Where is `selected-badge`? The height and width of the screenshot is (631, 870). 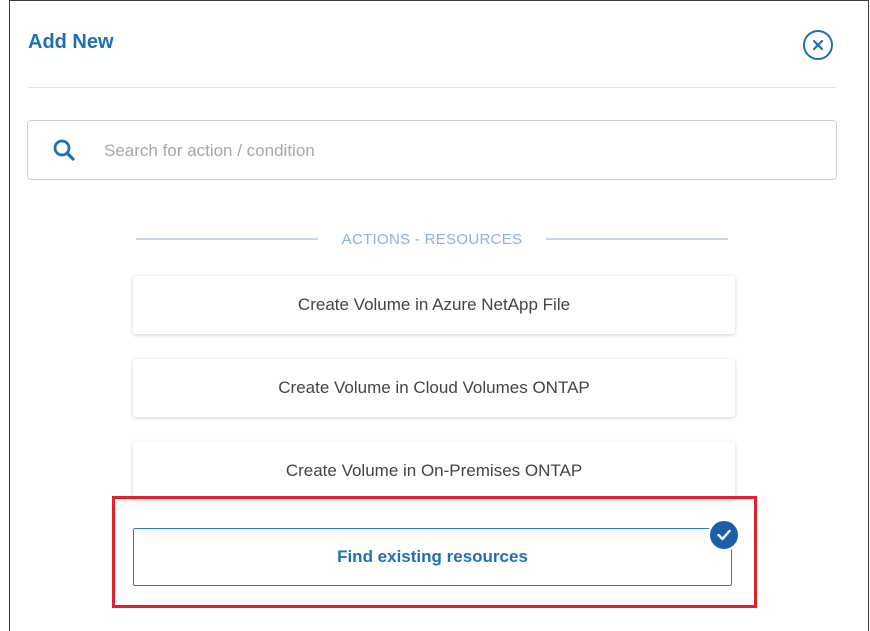
selected-badge is located at coordinates (724, 535).